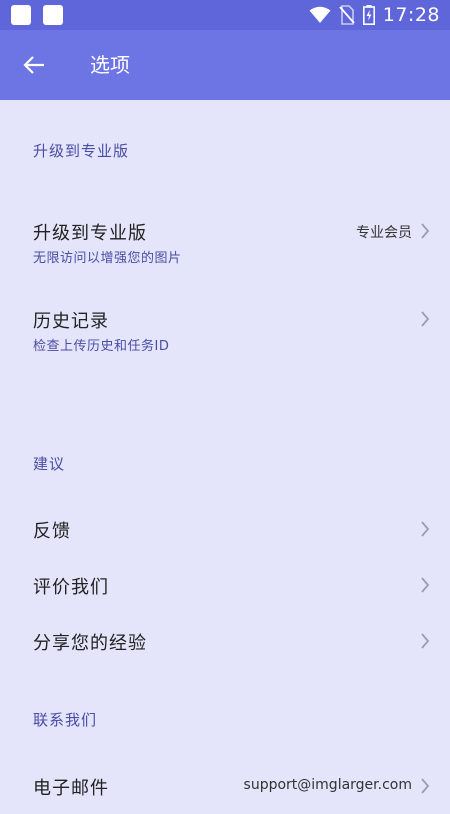  I want to click on upgrade-pro-subtitle: 无限访问以增强您的图片, so click(107, 258).